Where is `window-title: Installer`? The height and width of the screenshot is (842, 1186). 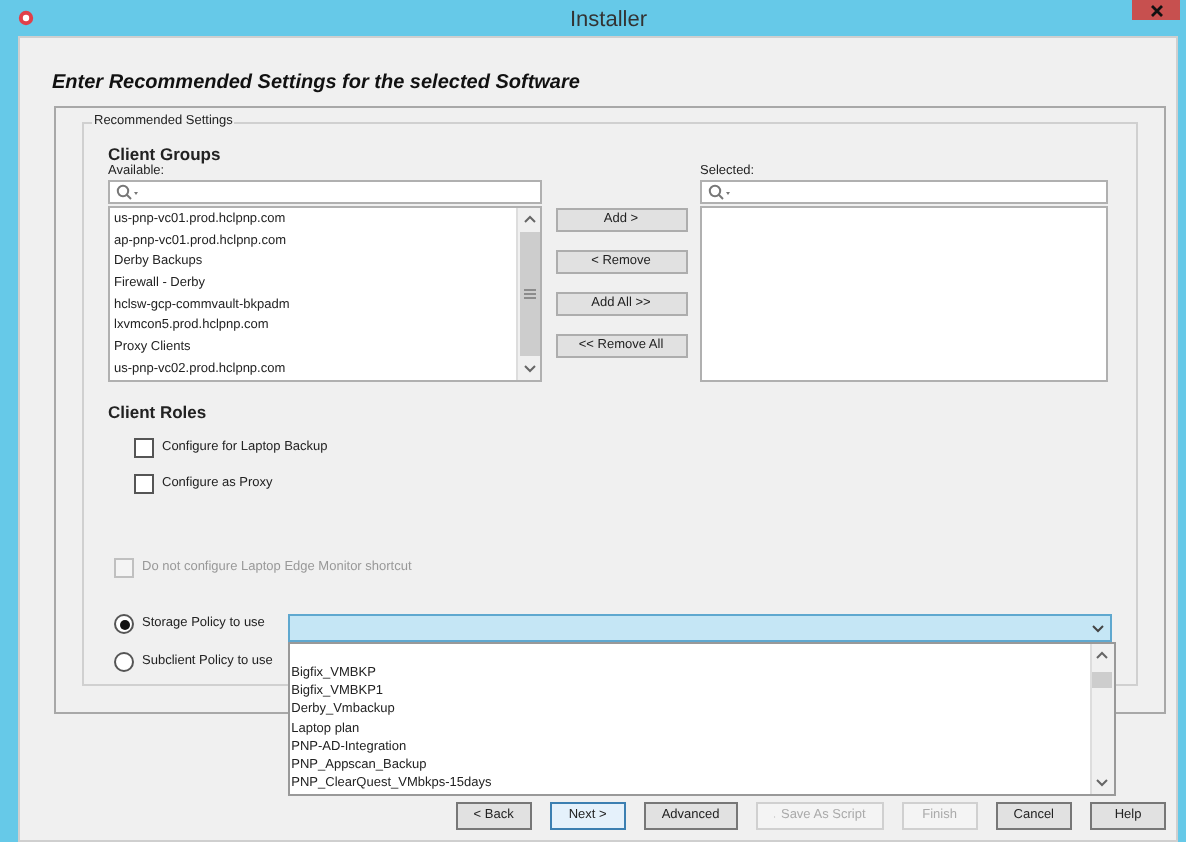 window-title: Installer is located at coordinates (609, 21).